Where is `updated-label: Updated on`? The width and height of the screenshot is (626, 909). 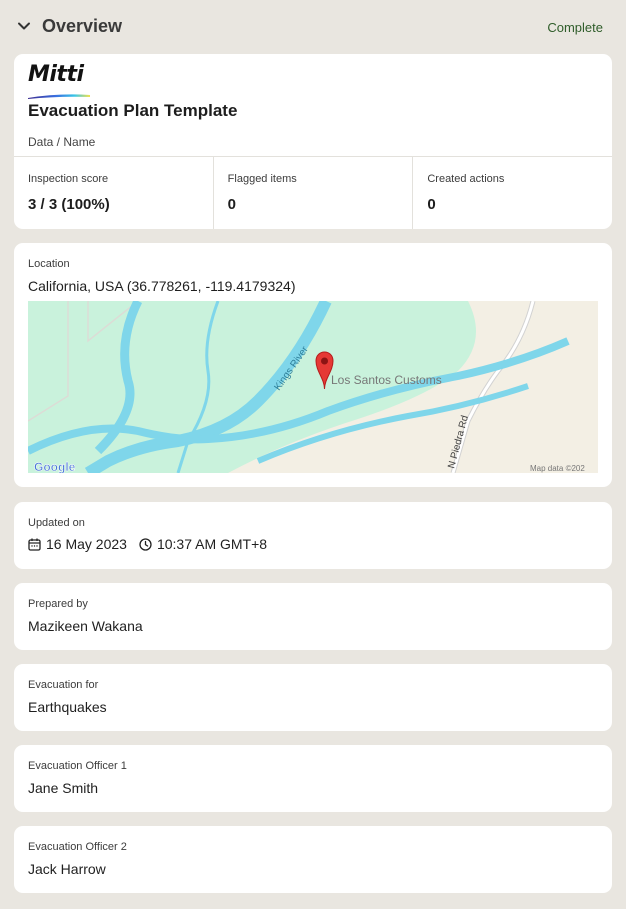
updated-label: Updated on is located at coordinates (56, 523).